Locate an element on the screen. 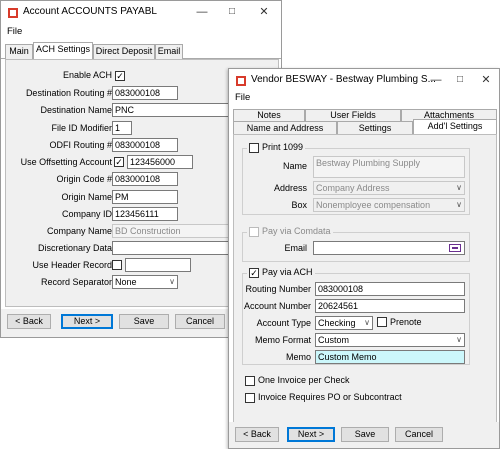  routing-number-input: 083000108 is located at coordinates (390, 289).